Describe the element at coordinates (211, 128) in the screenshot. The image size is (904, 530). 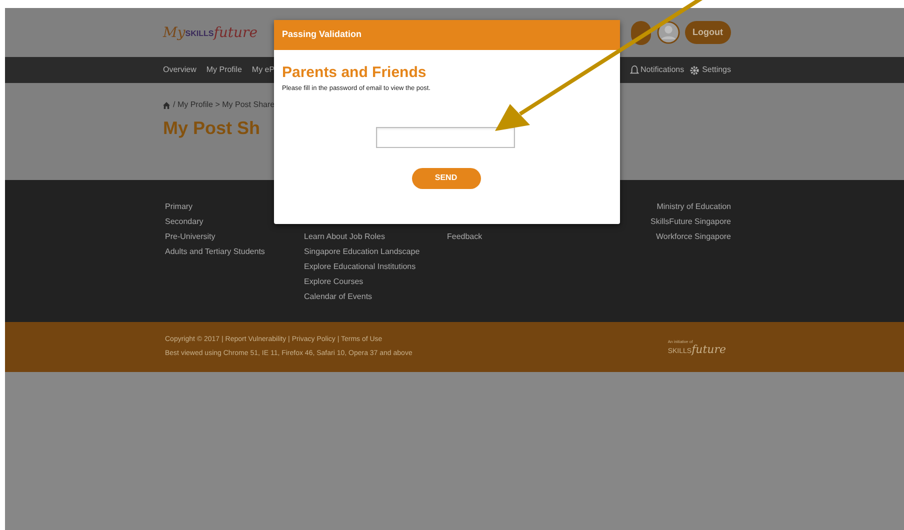
I see `page-title: My Post Sh` at that location.